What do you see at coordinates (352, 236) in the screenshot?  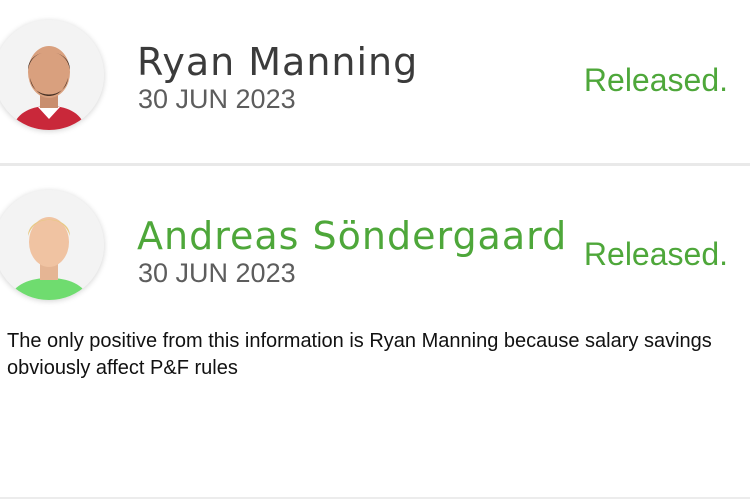 I see `player-name: Andreas Söndergaard` at bounding box center [352, 236].